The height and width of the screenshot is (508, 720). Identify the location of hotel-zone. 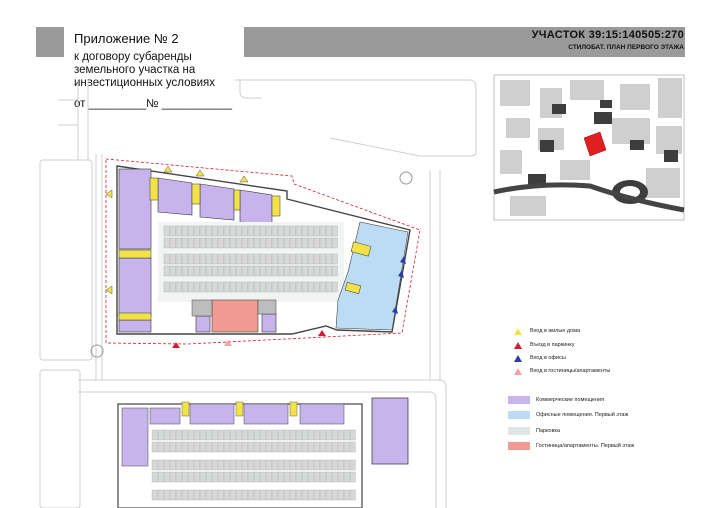
(235, 316).